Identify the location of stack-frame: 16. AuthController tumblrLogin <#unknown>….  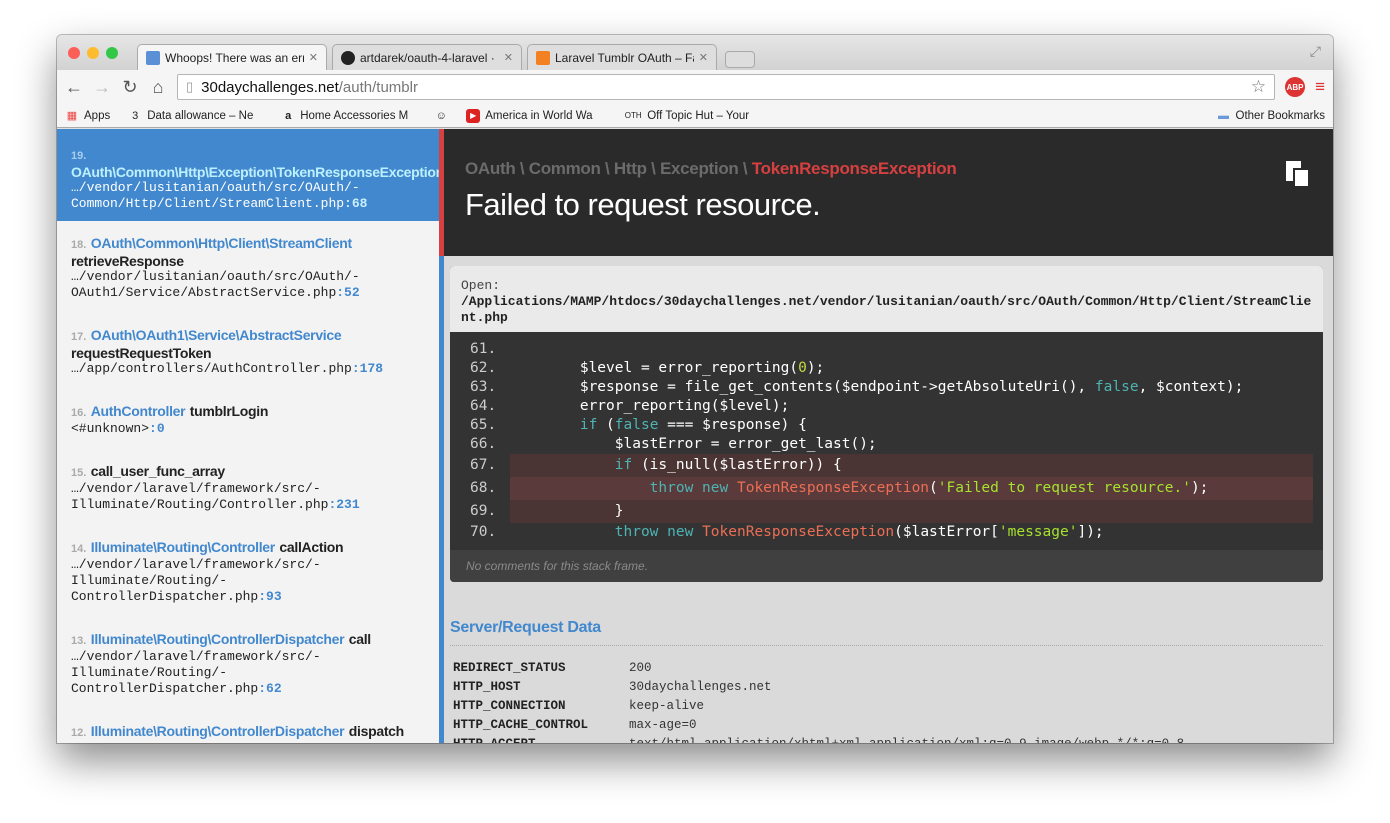
(248, 419).